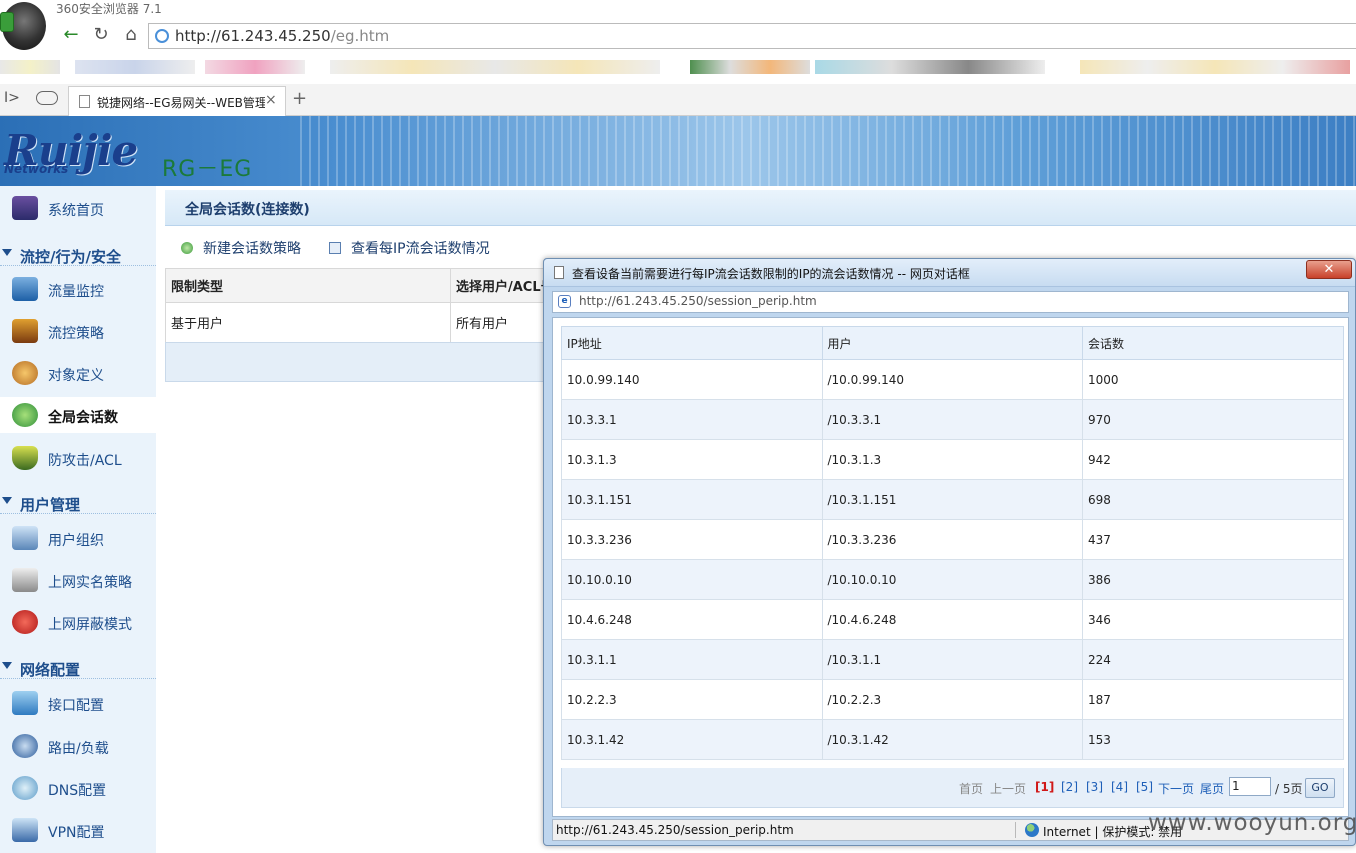  Describe the element at coordinates (952, 539) in the screenshot. I see `table-row: 10.3.3.236/10.3.3.236 437` at that location.